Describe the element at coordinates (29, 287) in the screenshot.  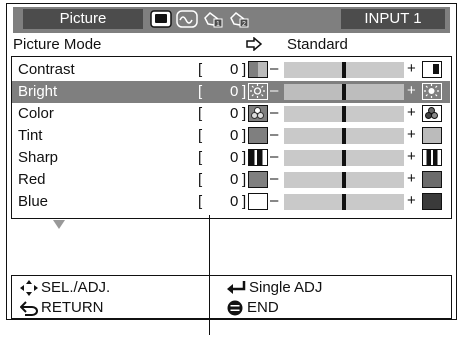
I see `cross-arrows-icon` at that location.